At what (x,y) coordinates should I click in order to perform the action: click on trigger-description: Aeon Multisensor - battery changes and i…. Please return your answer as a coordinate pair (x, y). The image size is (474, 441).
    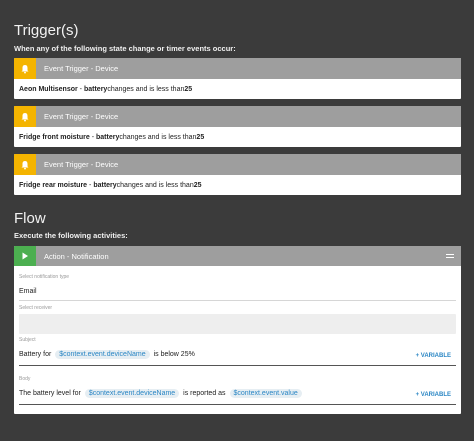
    Looking at the image, I should click on (106, 89).